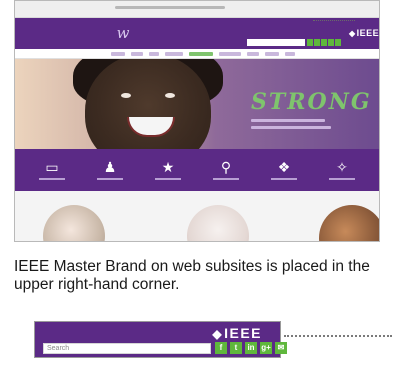  I want to click on zoomed-header: ◆IEEE Search f t in g+ ✉, so click(160, 339).